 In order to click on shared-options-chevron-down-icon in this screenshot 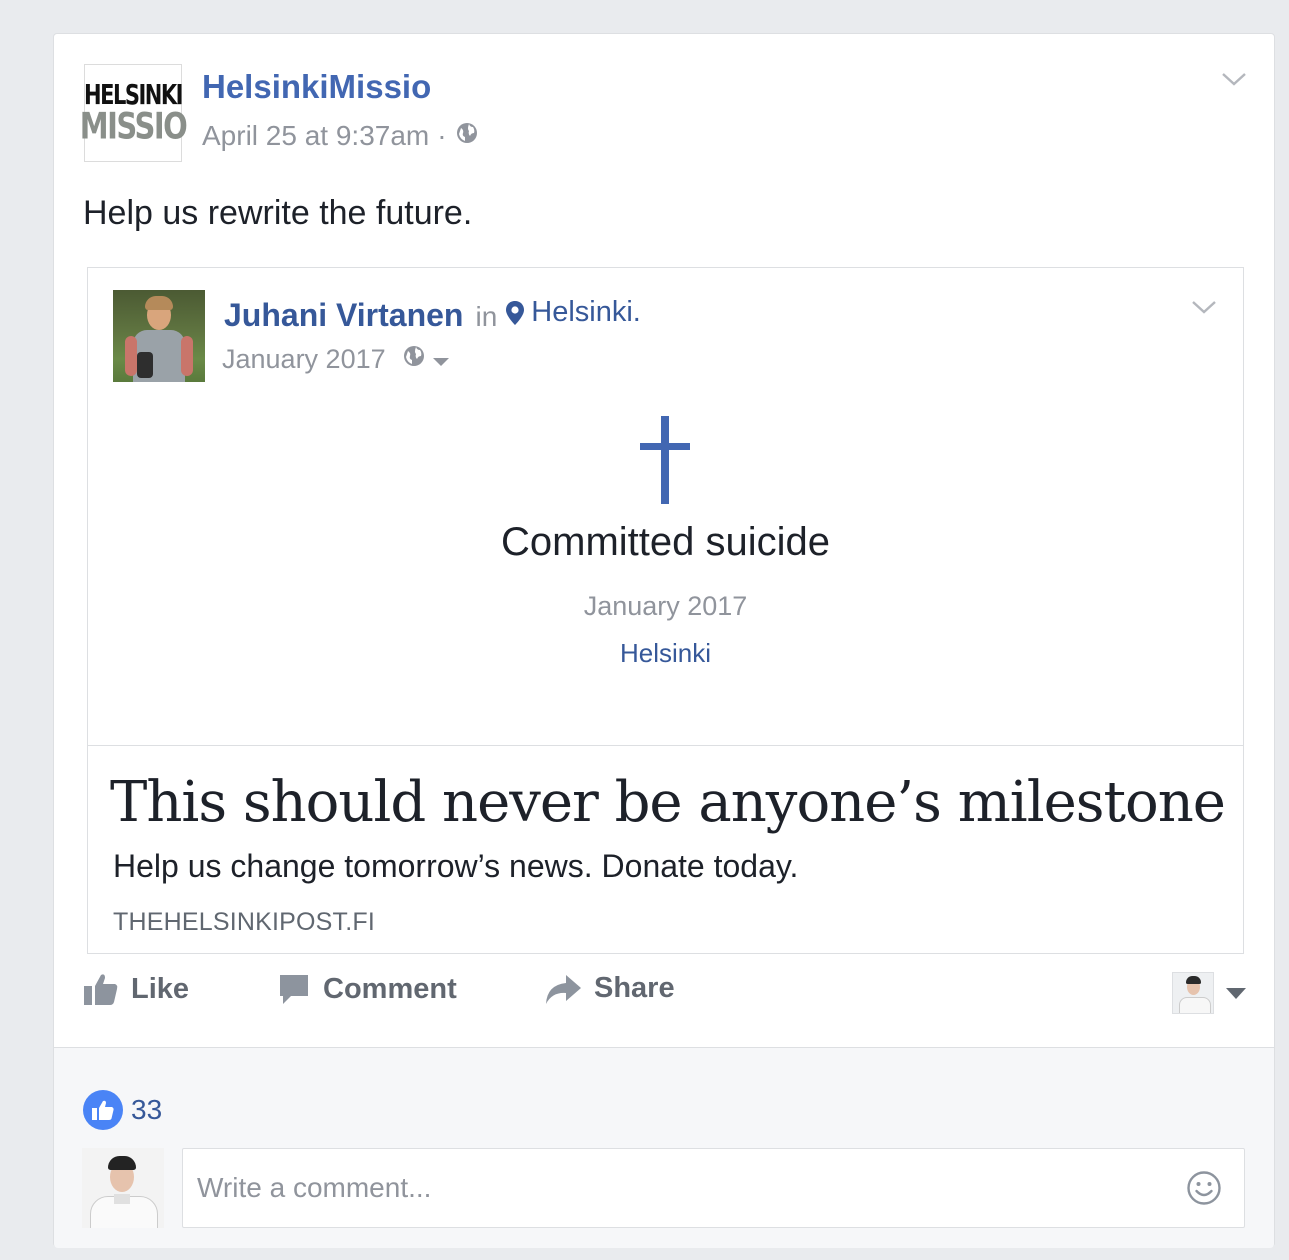, I will do `click(1204, 310)`.